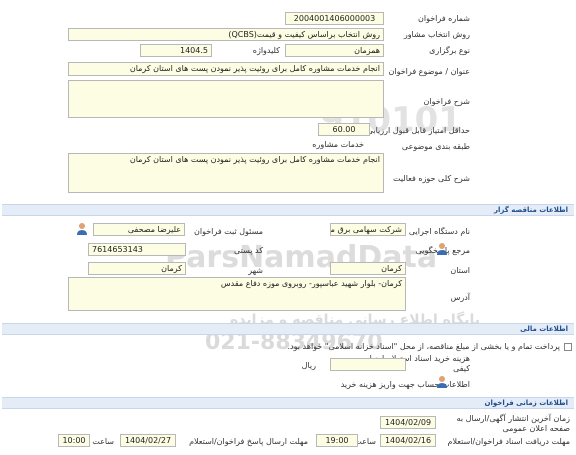 The width and height of the screenshot is (576, 455). I want to click on receive-deadline-label: مهلت دریافت اسناد فراخوان/استعلام, so click(508, 441).